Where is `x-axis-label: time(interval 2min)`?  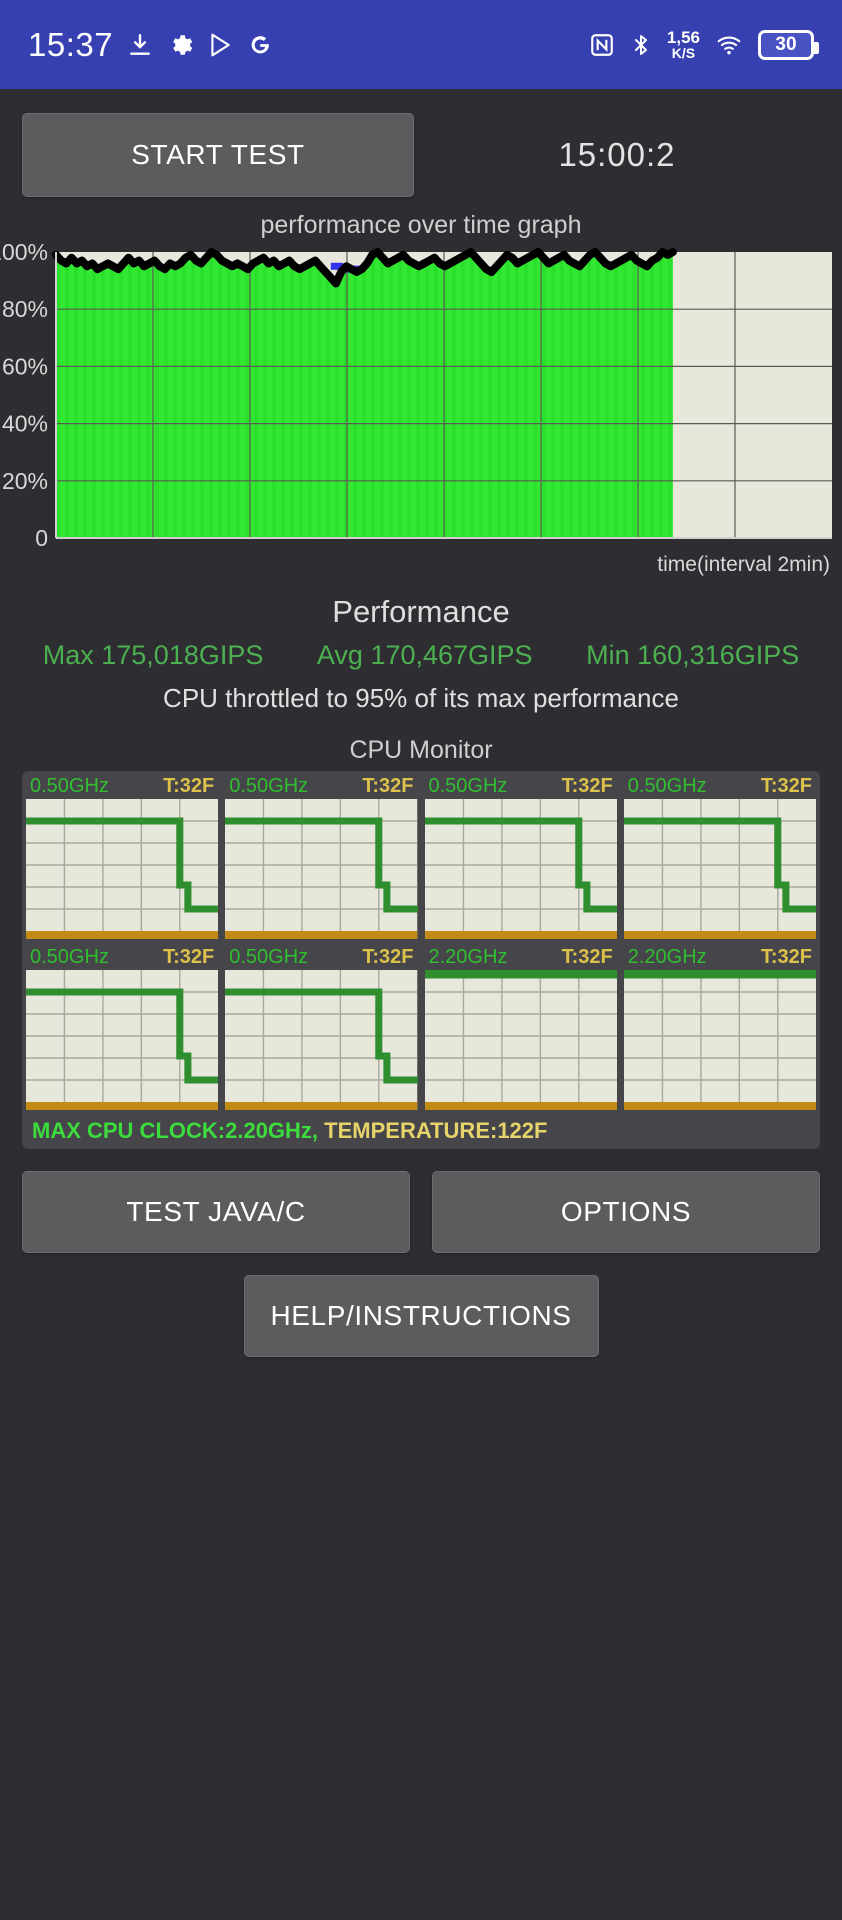
x-axis-label: time(interval 2min) is located at coordinates (743, 564).